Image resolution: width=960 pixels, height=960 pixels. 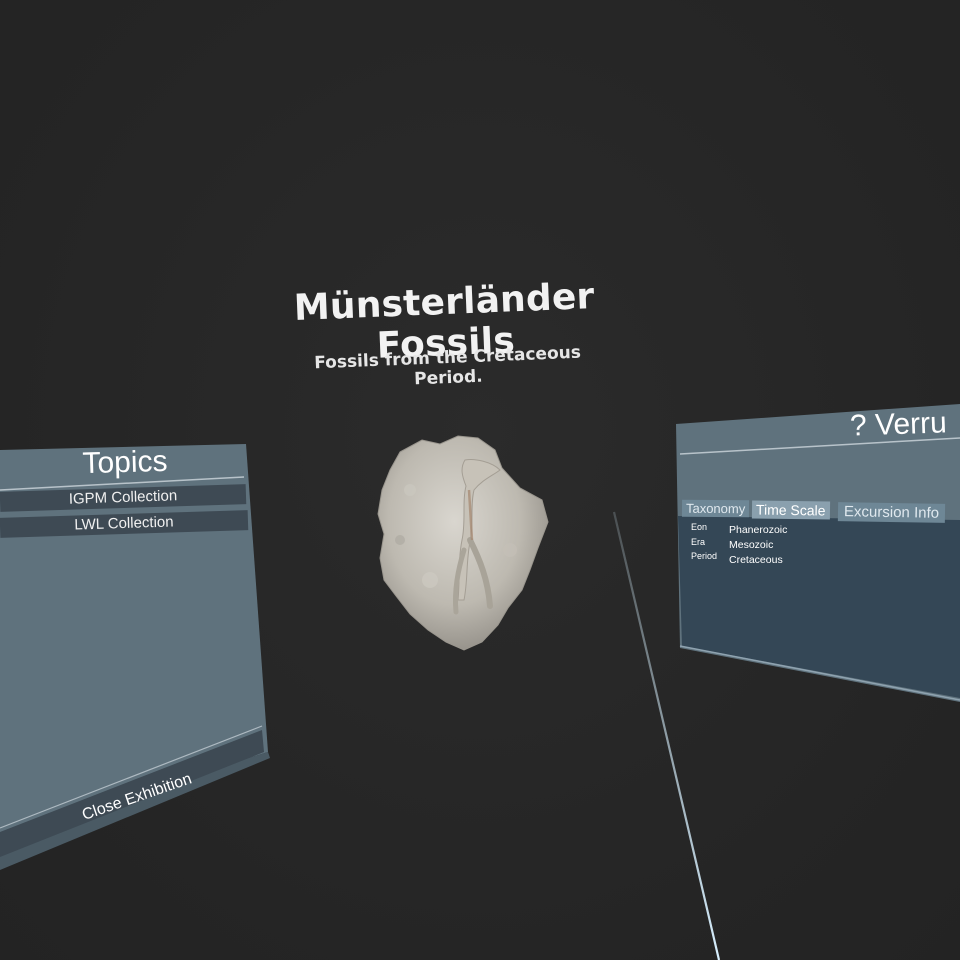 I want to click on info-panel, so click(x=818, y=553).